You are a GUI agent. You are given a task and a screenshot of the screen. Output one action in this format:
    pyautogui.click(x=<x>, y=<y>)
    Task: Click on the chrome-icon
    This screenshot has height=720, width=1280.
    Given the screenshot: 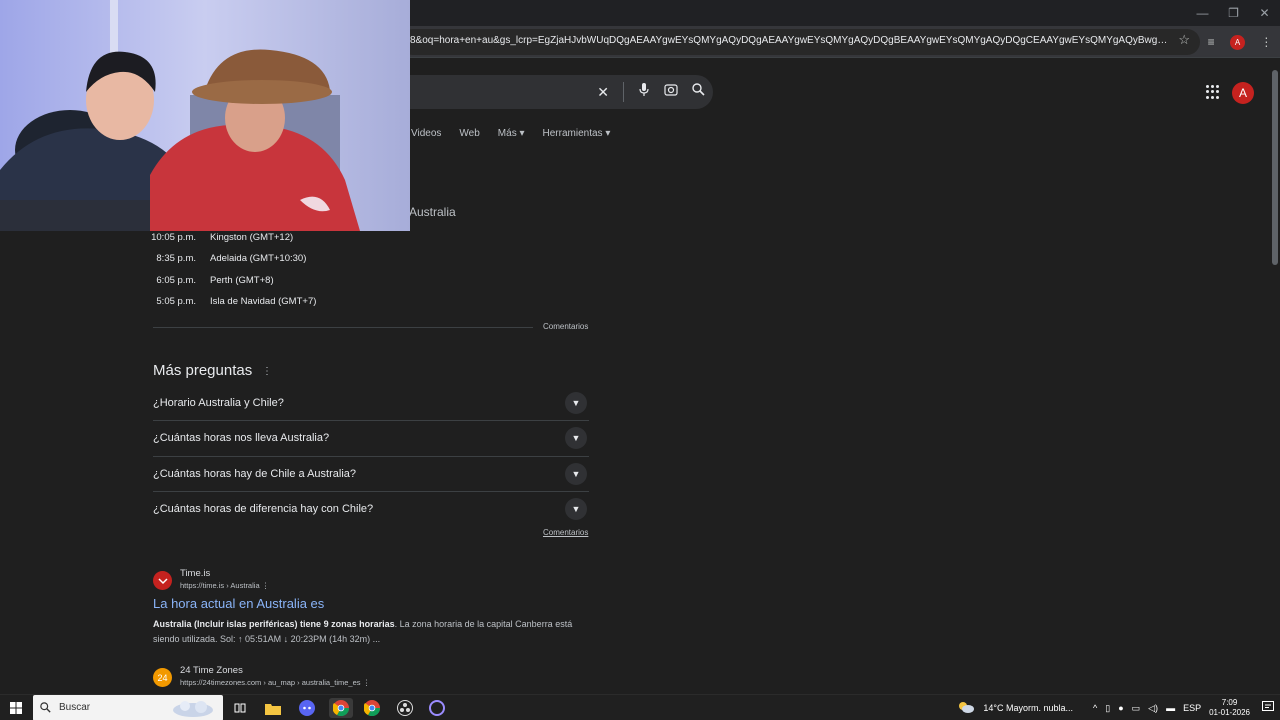 What is the action you would take?
    pyautogui.click(x=372, y=708)
    